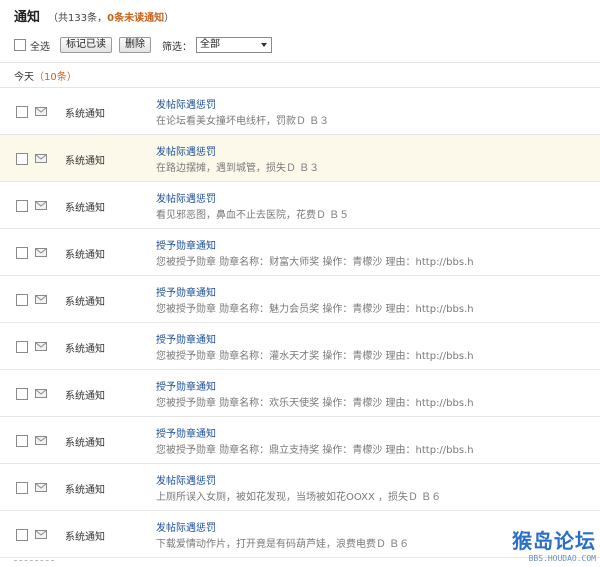 The width and height of the screenshot is (600, 567). Describe the element at coordinates (177, 47) in the screenshot. I see `filter-label: 筛选：` at that location.